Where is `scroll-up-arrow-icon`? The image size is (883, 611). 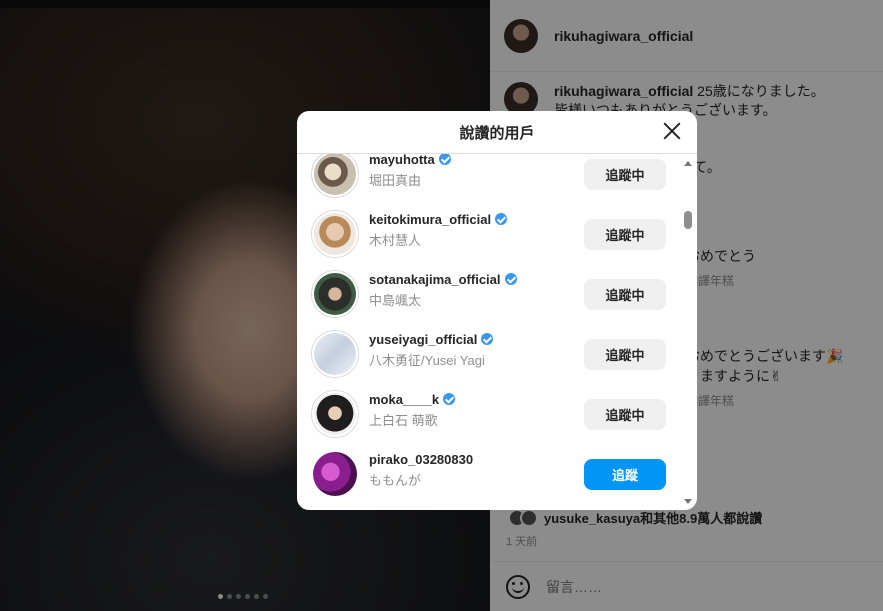
scroll-up-arrow-icon is located at coordinates (688, 163).